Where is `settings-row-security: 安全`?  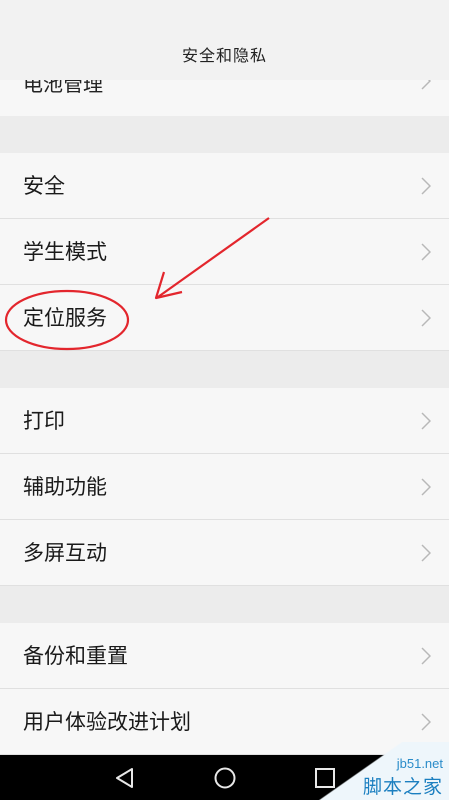 settings-row-security: 安全 is located at coordinates (224, 186).